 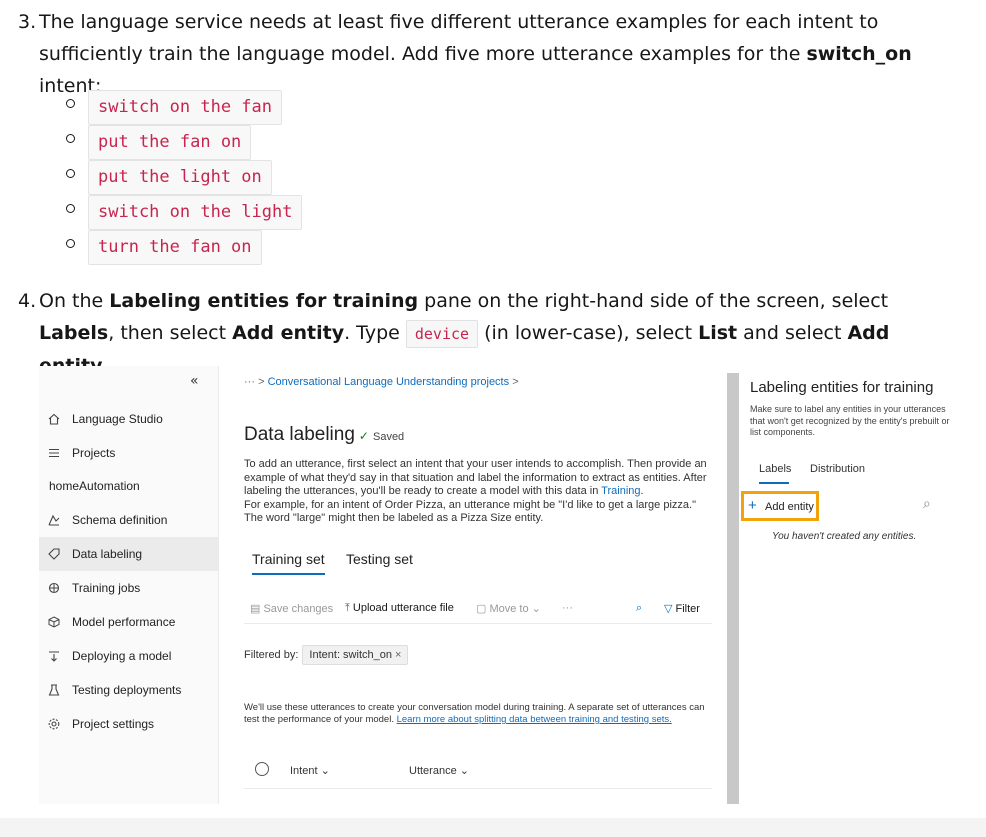 I want to click on filter-pill: Intent: switch_on ×, so click(x=355, y=655).